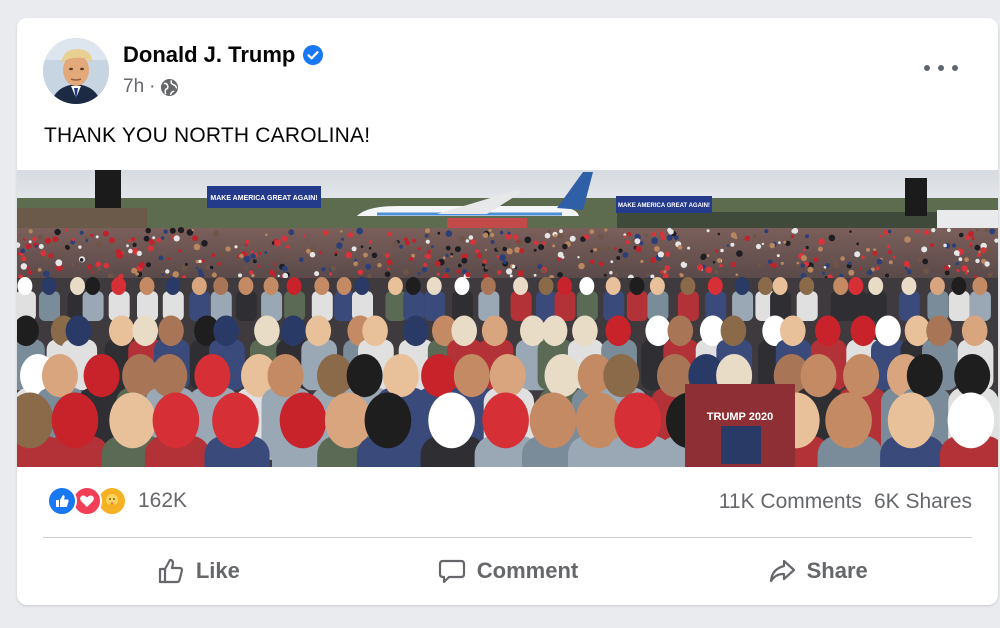 The width and height of the screenshot is (1000, 628). I want to click on like-button: Like, so click(198, 571).